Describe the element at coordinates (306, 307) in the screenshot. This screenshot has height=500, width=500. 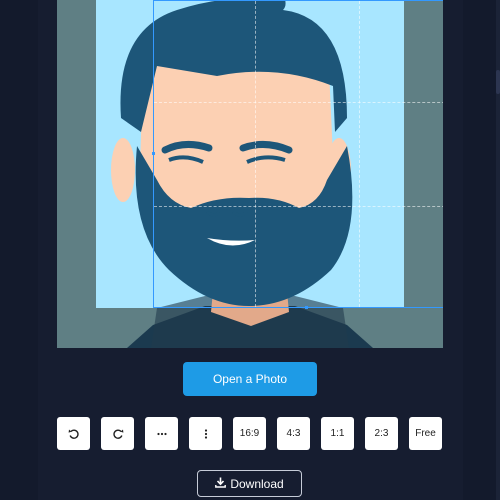
I see `crop-handle-bottom` at that location.